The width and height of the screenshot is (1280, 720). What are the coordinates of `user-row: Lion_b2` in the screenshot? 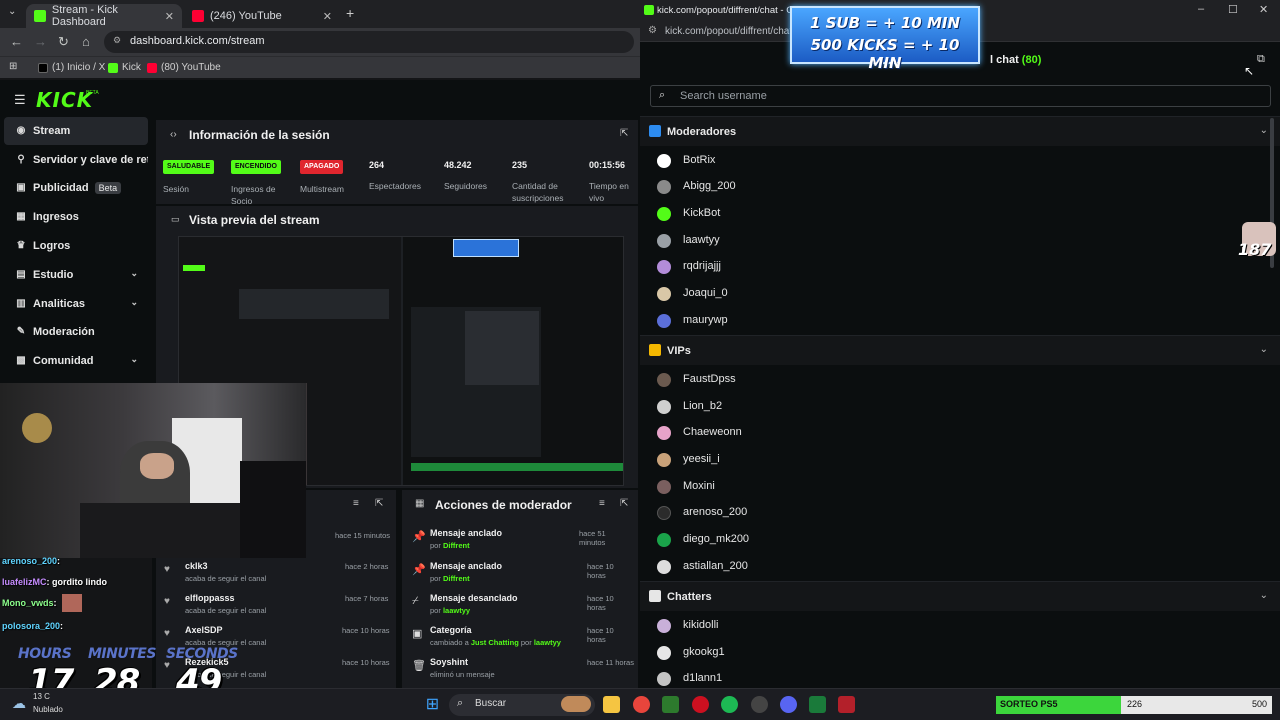 It's located at (940, 407).